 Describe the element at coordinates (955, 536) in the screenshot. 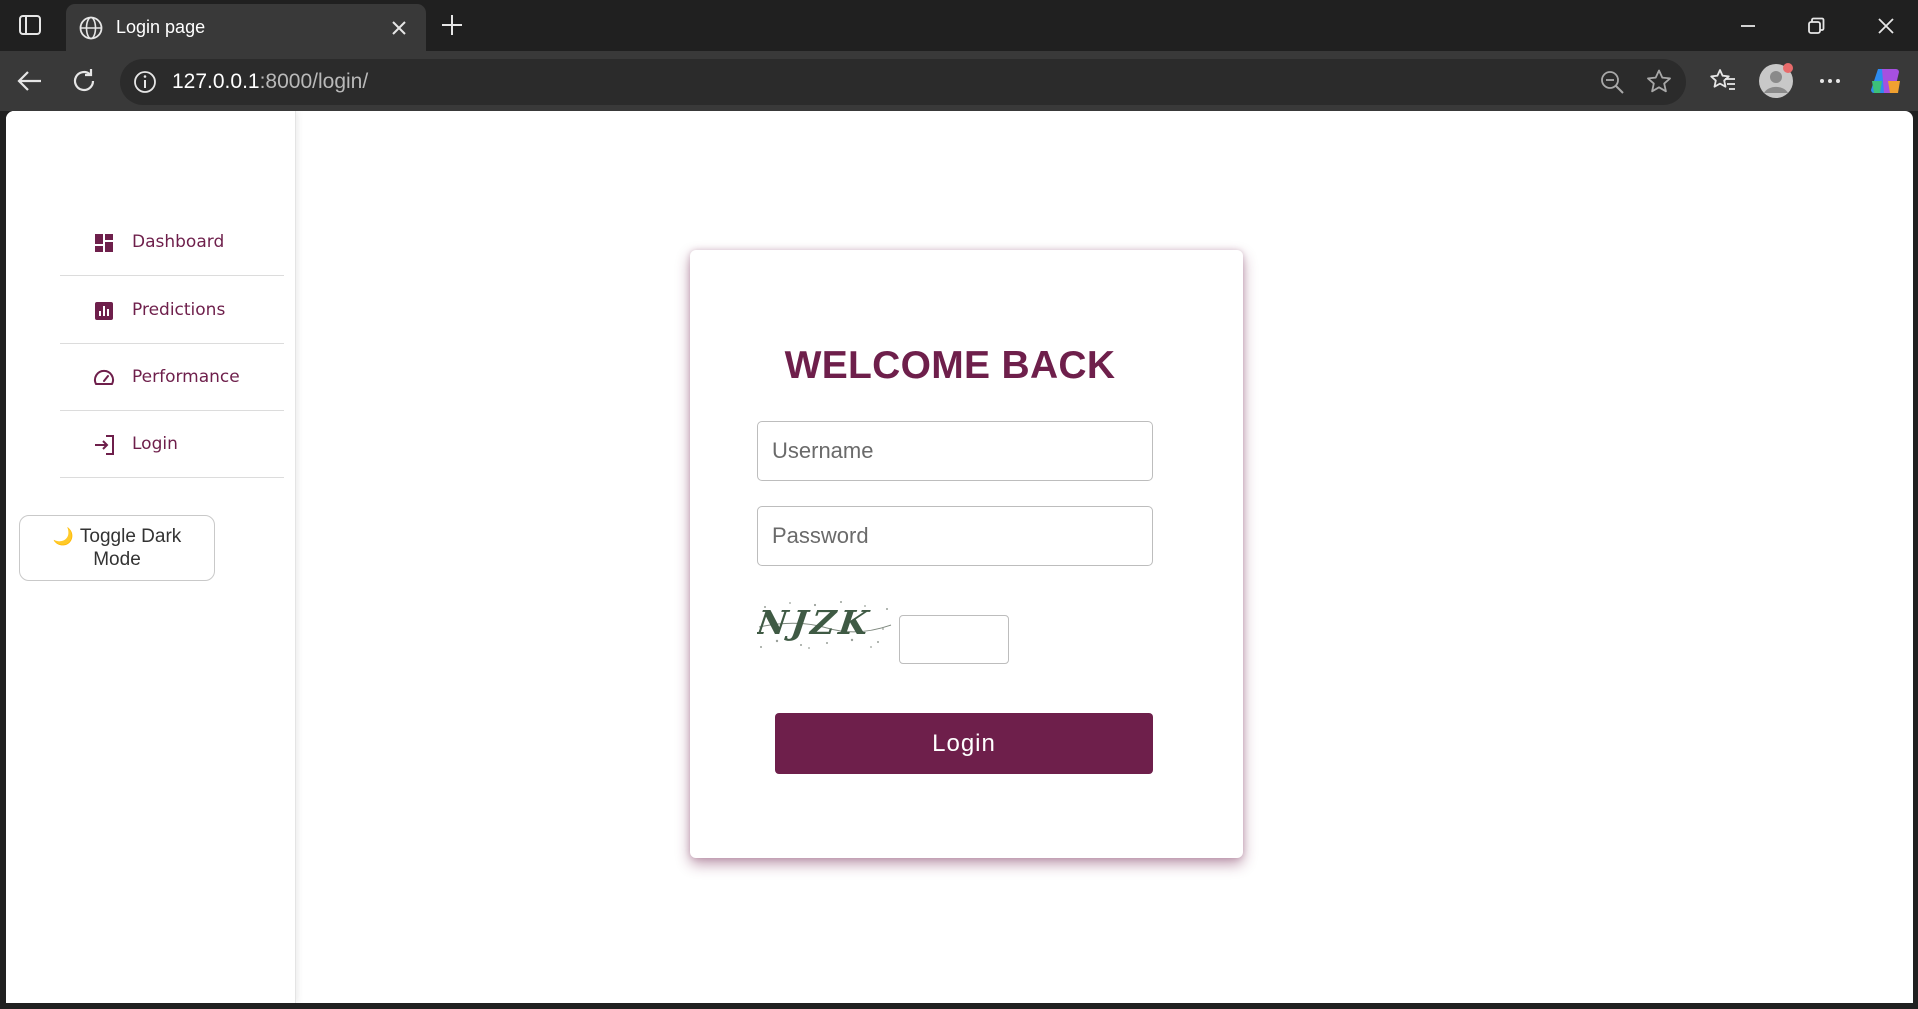

I see `password-input` at that location.